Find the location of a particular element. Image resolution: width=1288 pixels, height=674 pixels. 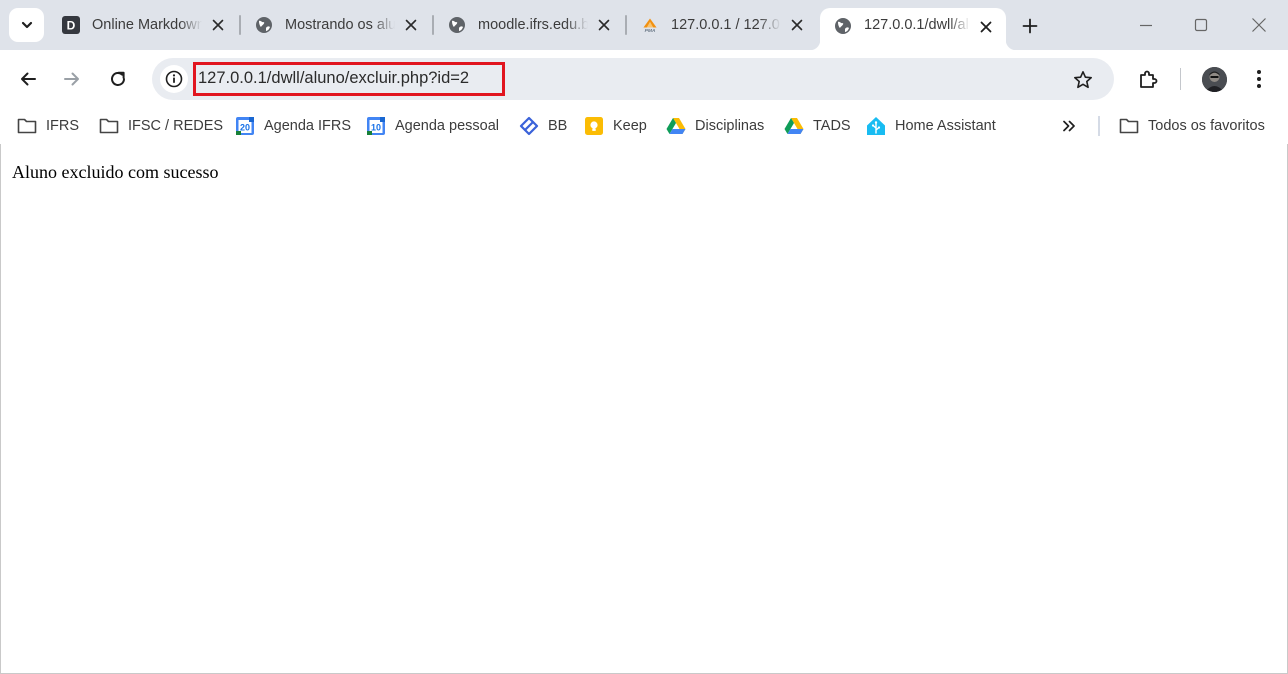

calendar-day-badge: 10 is located at coordinates (376, 128).